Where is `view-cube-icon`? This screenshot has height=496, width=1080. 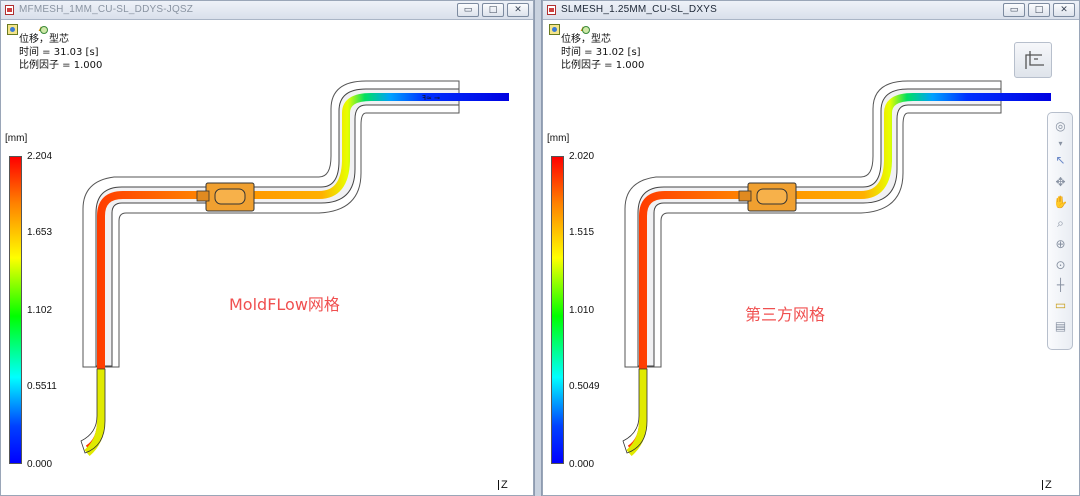 view-cube-icon is located at coordinates (1034, 60).